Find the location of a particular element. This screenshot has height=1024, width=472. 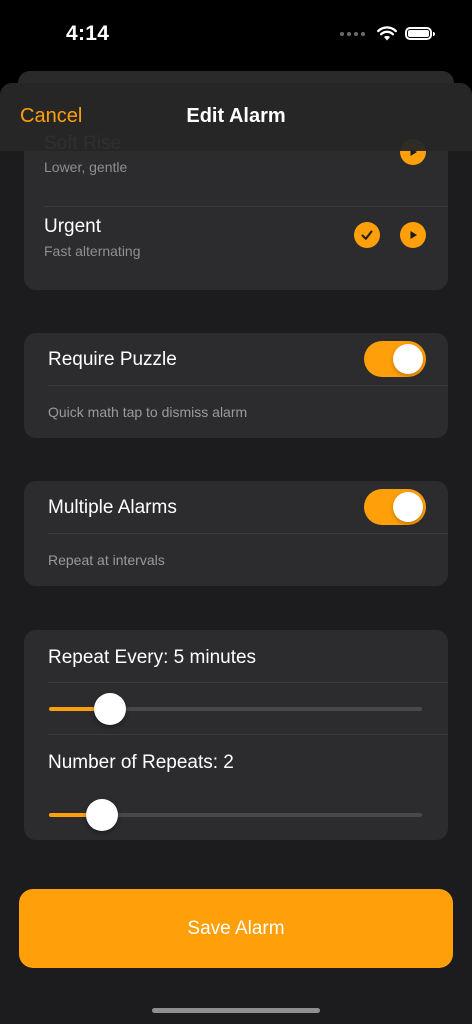

multiple-alarms-card: Multiple Alarms Repeat at intervals is located at coordinates (236, 533).